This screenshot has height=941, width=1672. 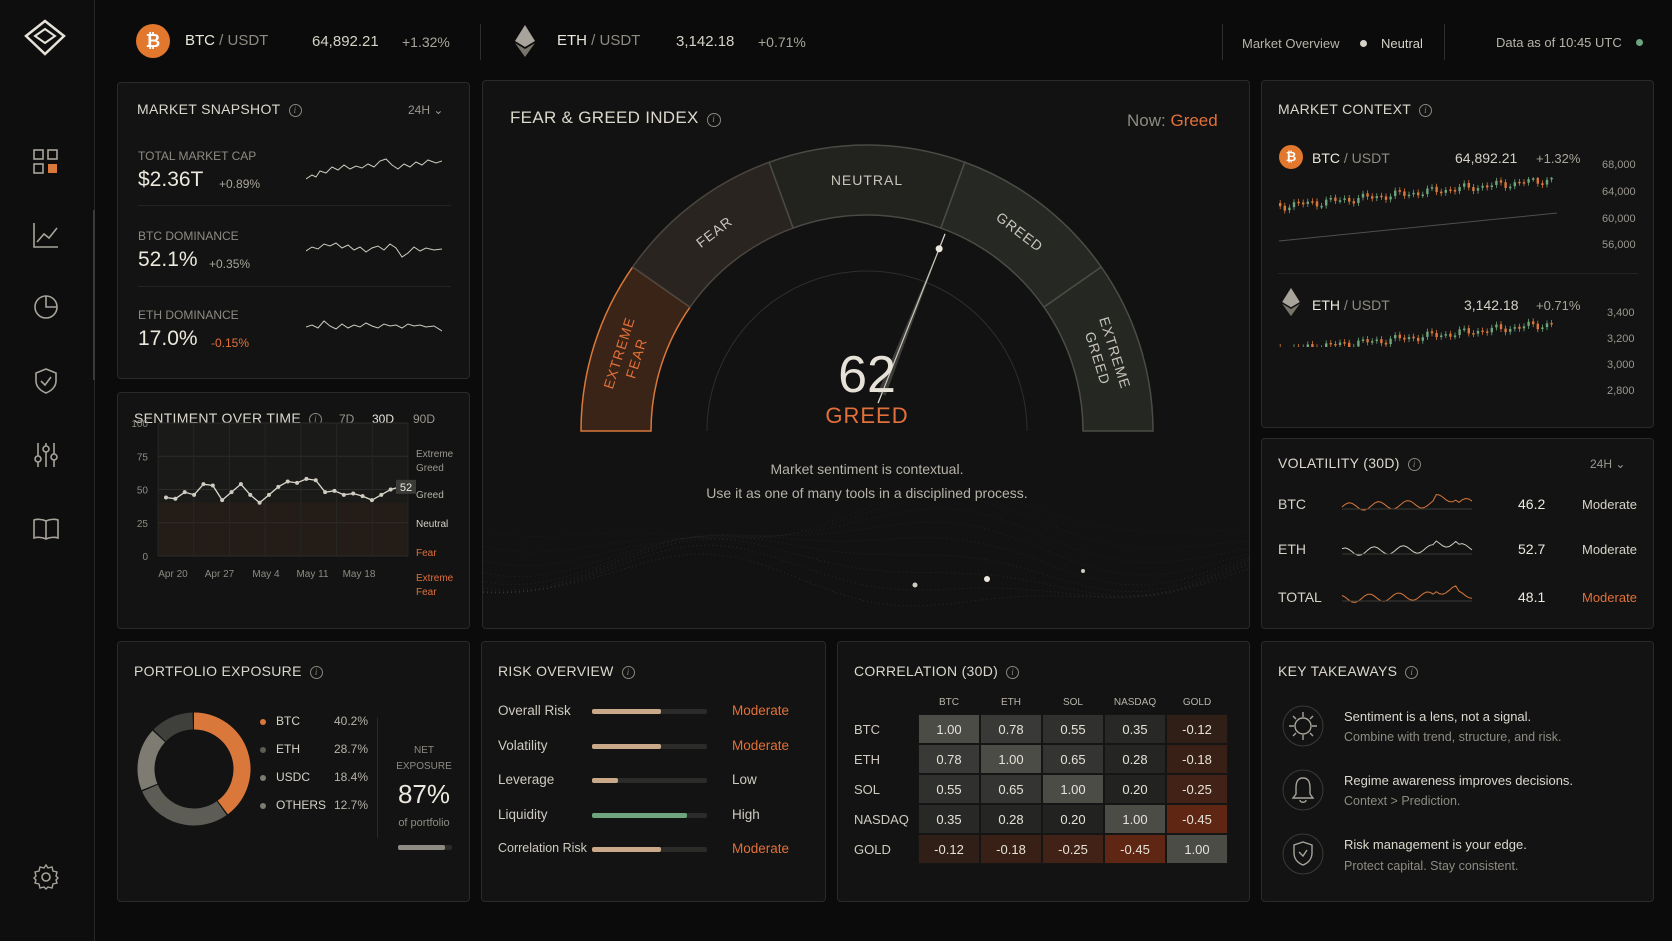 I want to click on market-cap-sparkline, so click(x=374, y=169).